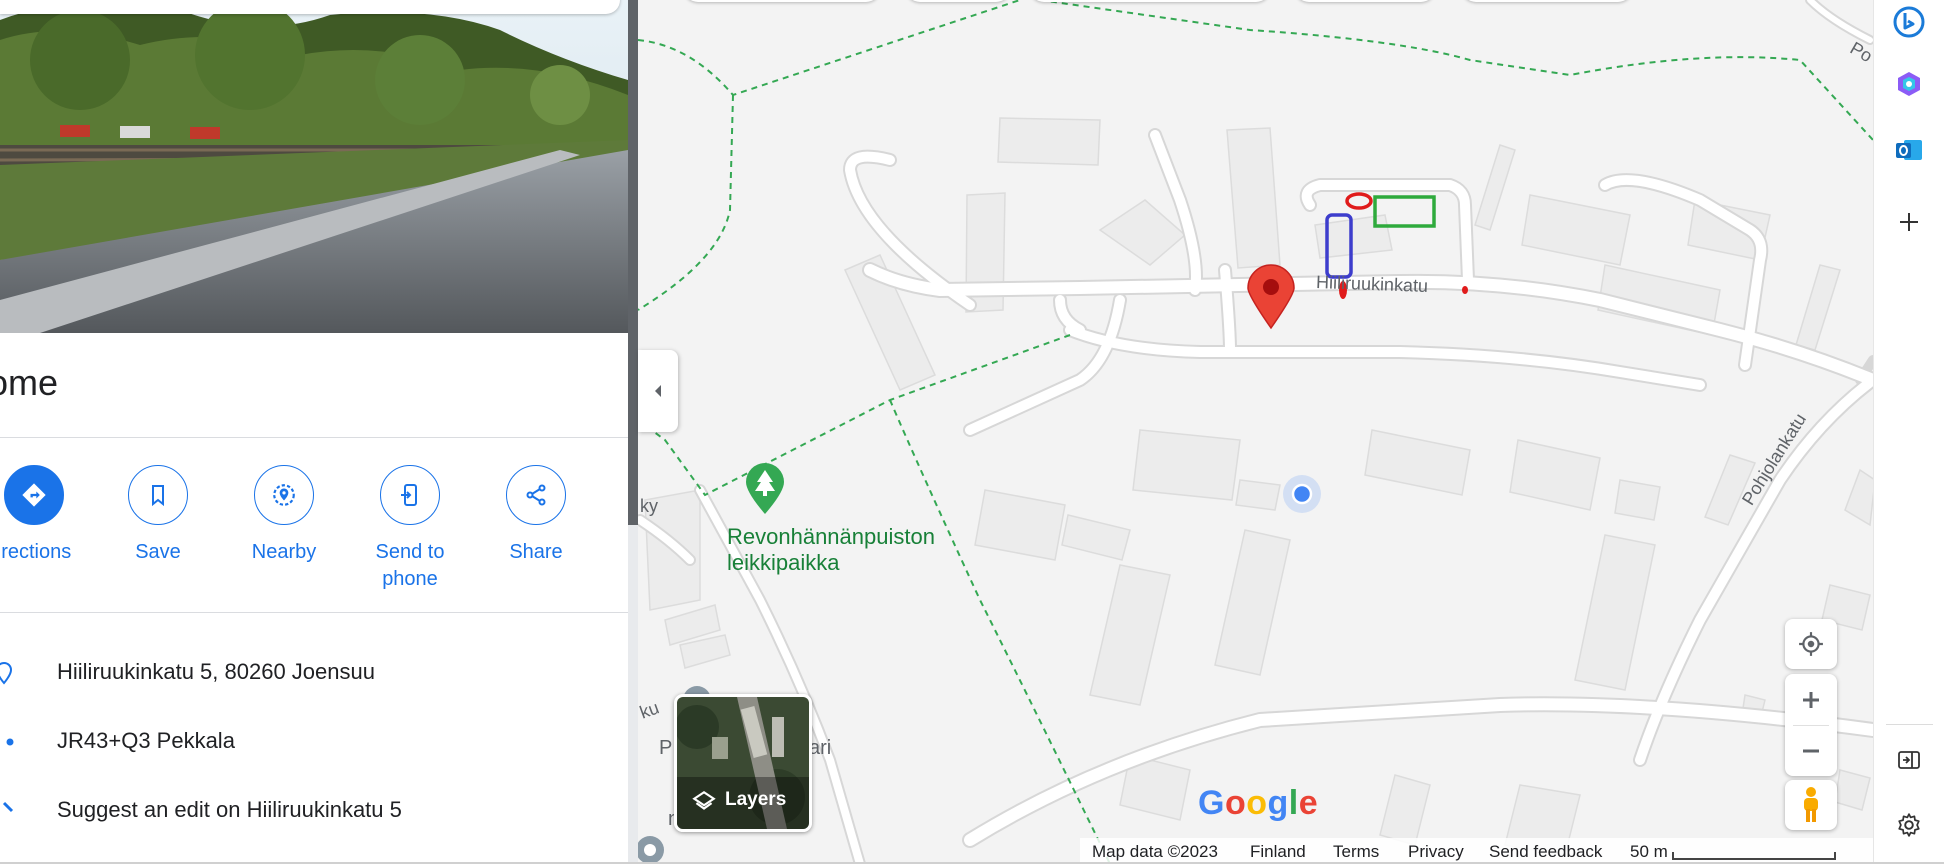 The height and width of the screenshot is (864, 1944). I want to click on suggest-edit-text: Suggest an edit on Hiiliruukinkatu 5, so click(229, 809).